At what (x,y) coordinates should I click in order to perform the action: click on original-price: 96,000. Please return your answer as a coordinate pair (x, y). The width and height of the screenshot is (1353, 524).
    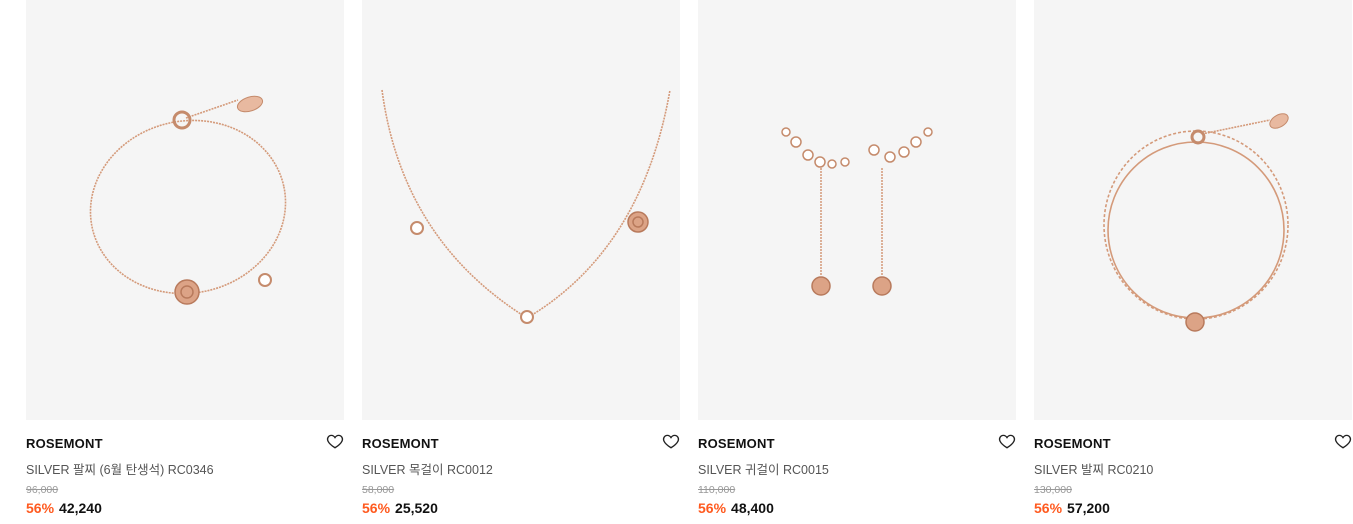
    Looking at the image, I should click on (42, 490).